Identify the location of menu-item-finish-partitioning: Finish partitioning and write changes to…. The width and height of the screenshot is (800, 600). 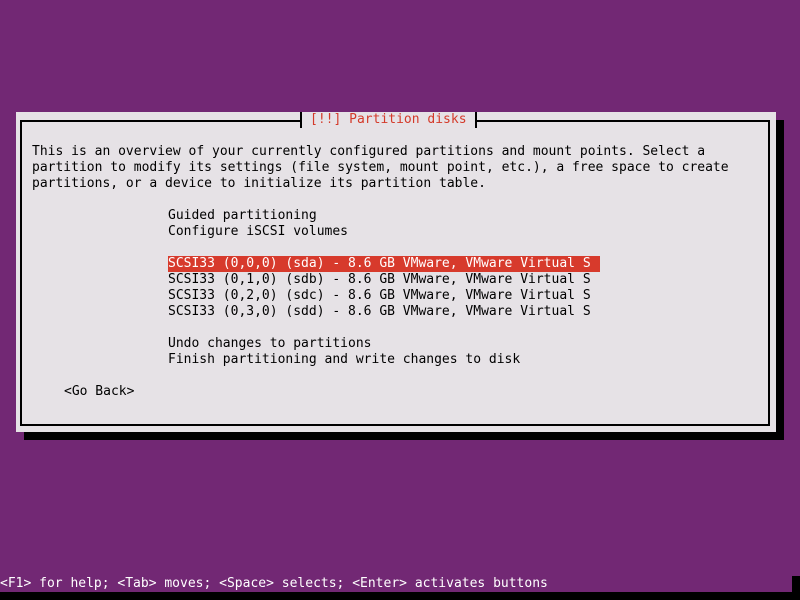
(344, 360).